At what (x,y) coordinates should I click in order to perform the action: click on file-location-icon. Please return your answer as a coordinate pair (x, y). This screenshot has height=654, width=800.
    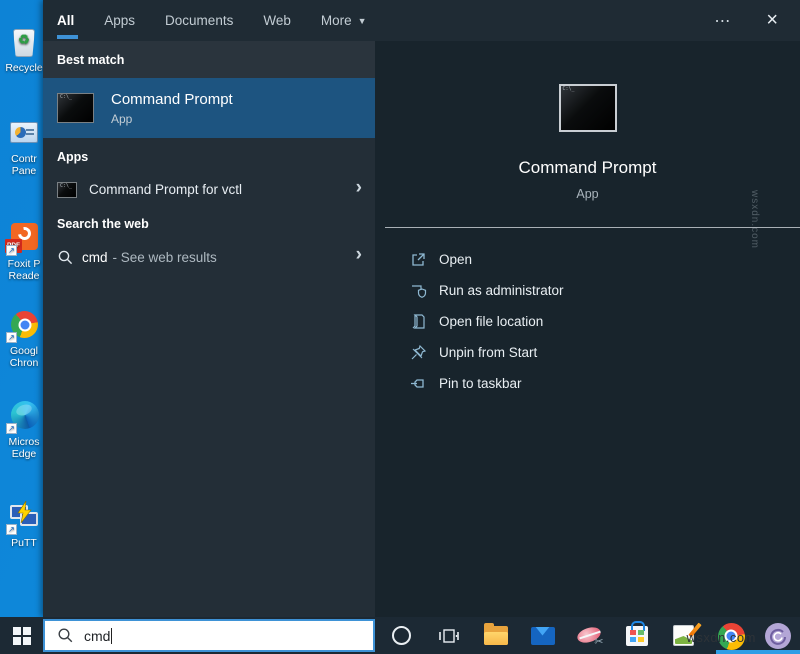
    Looking at the image, I should click on (418, 321).